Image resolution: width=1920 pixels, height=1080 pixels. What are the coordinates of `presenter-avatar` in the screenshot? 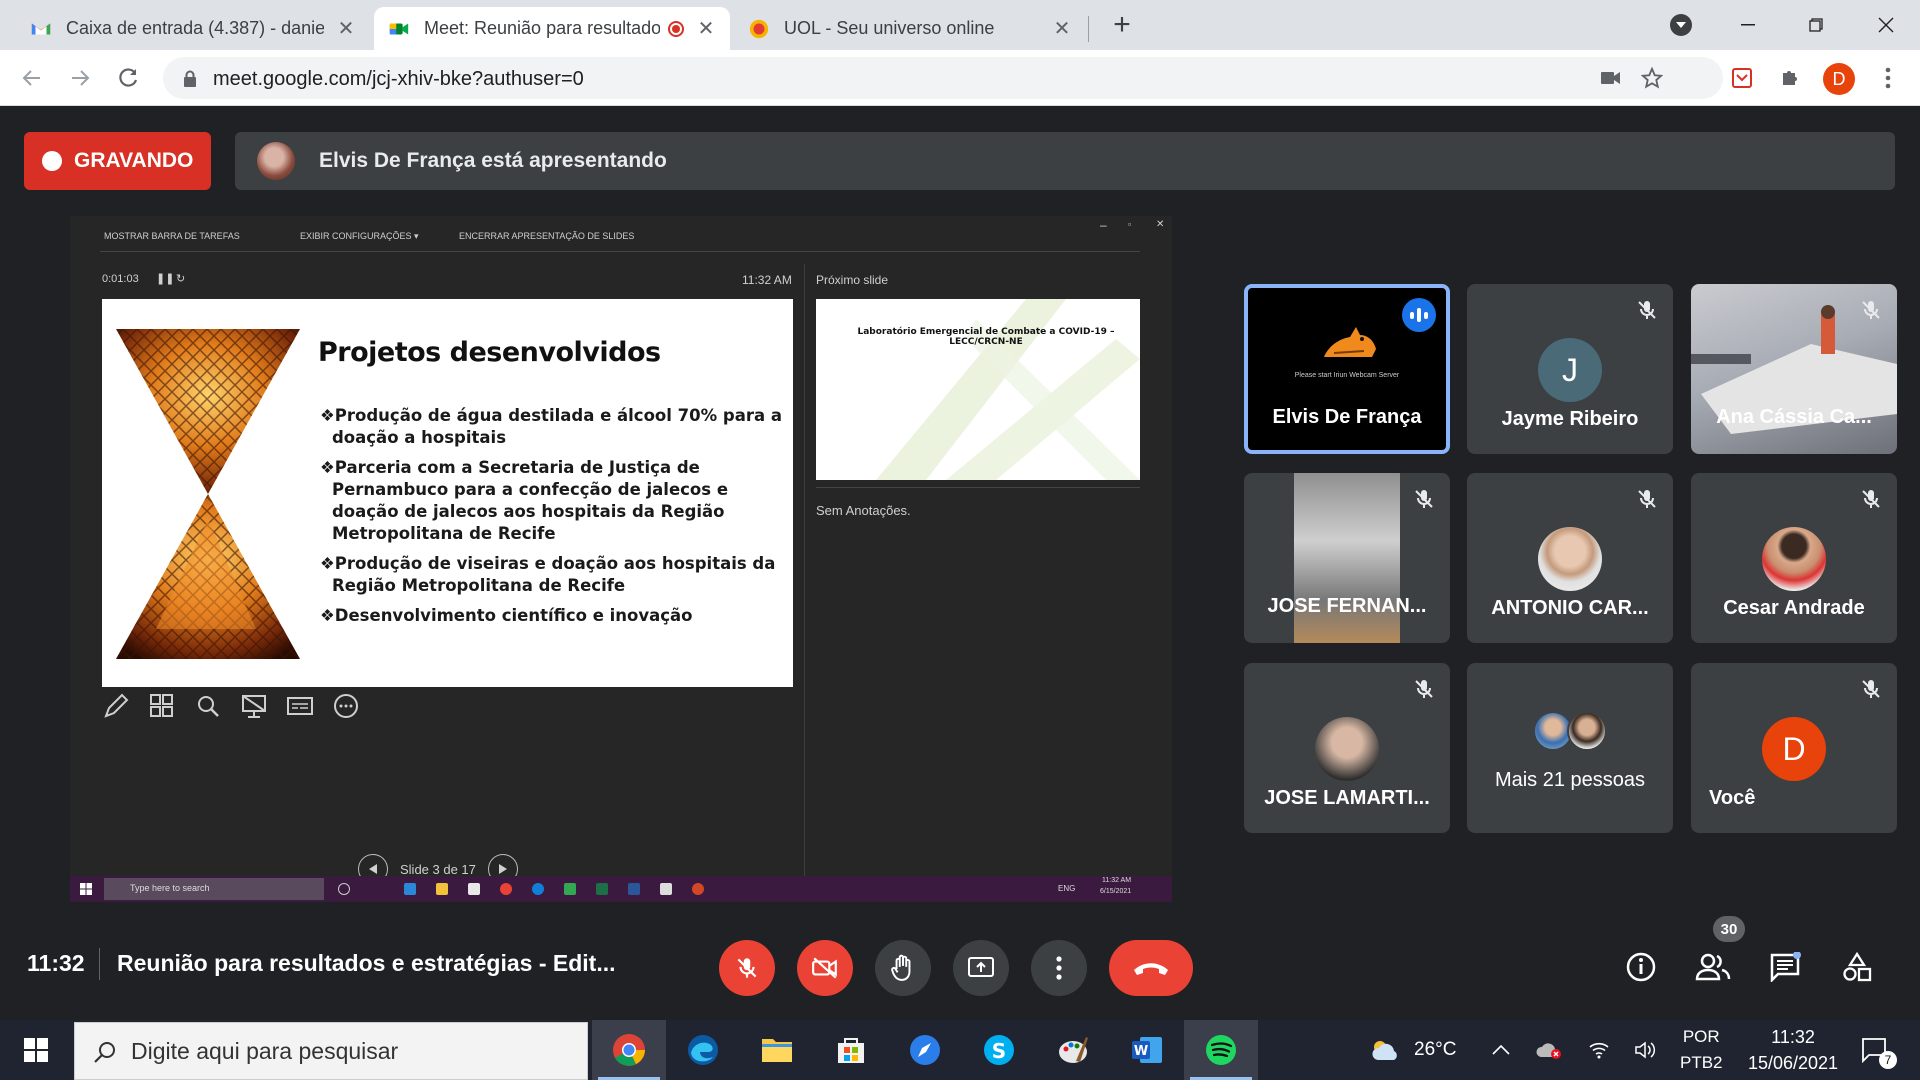 It's located at (276, 161).